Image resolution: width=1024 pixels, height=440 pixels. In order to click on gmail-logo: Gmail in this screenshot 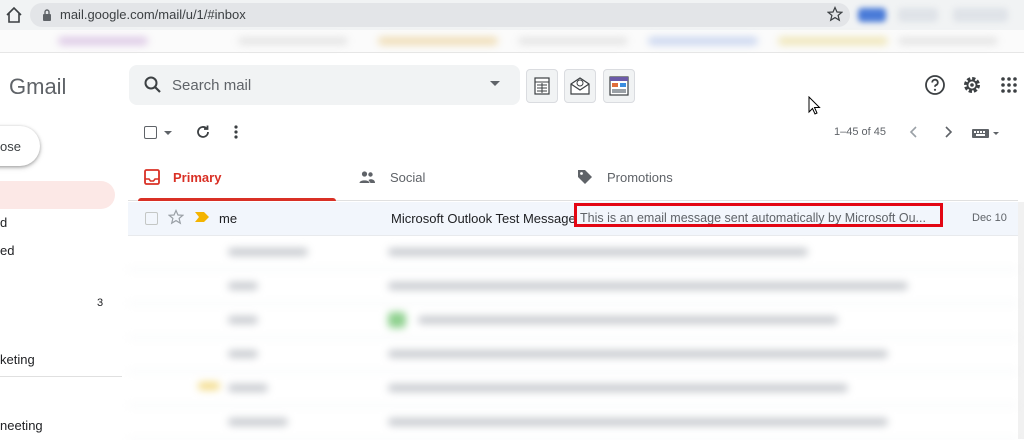, I will do `click(37, 87)`.